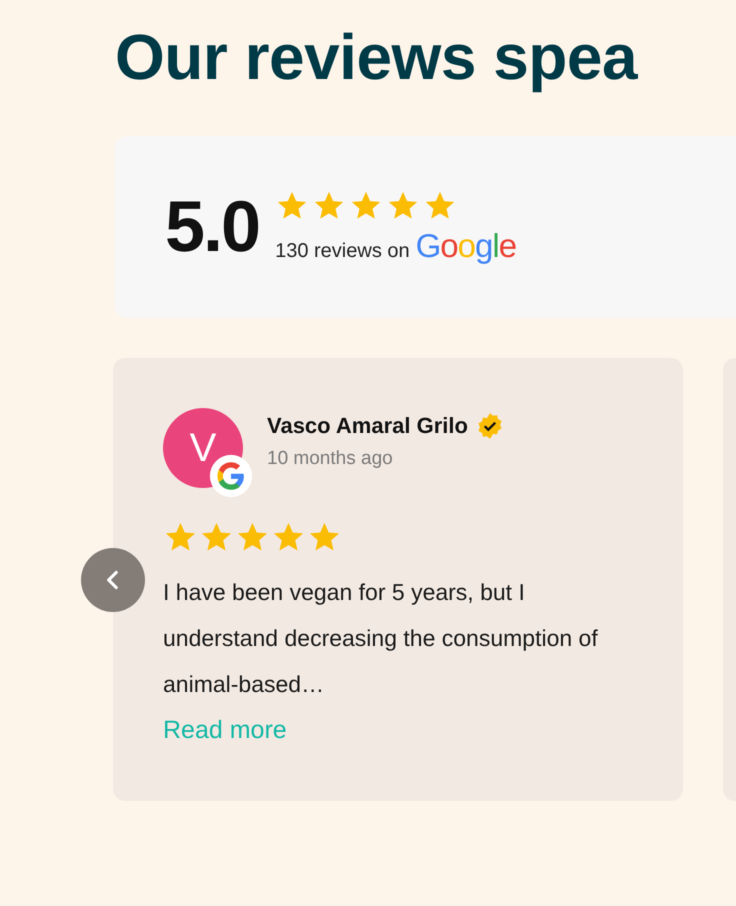  I want to click on google-logo: Google, so click(466, 246).